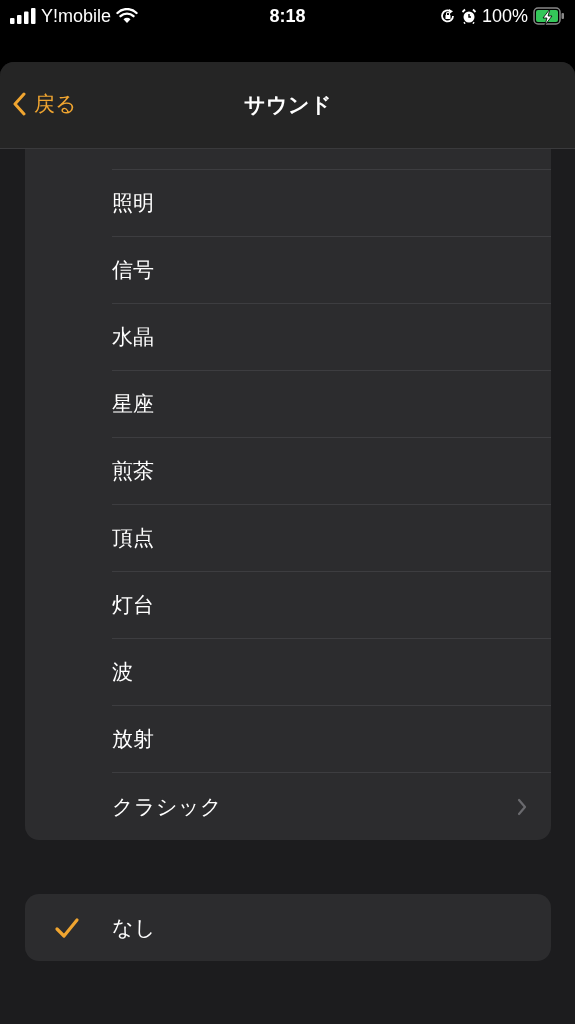 The width and height of the screenshot is (575, 1024). What do you see at coordinates (133, 605) in the screenshot?
I see `item-label: 灯台` at bounding box center [133, 605].